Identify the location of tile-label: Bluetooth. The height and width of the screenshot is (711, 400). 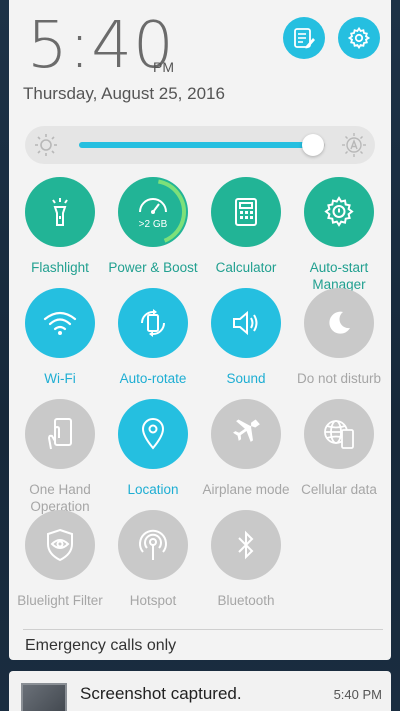
(246, 600).